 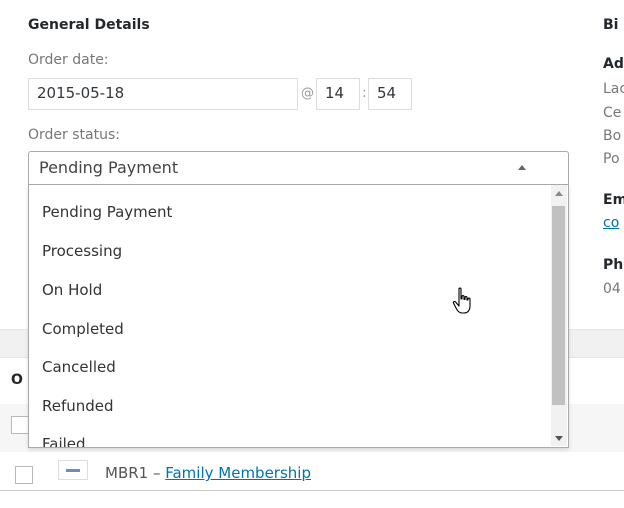 What do you see at coordinates (612, 113) in the screenshot?
I see `billing-address-line-2: Ce` at bounding box center [612, 113].